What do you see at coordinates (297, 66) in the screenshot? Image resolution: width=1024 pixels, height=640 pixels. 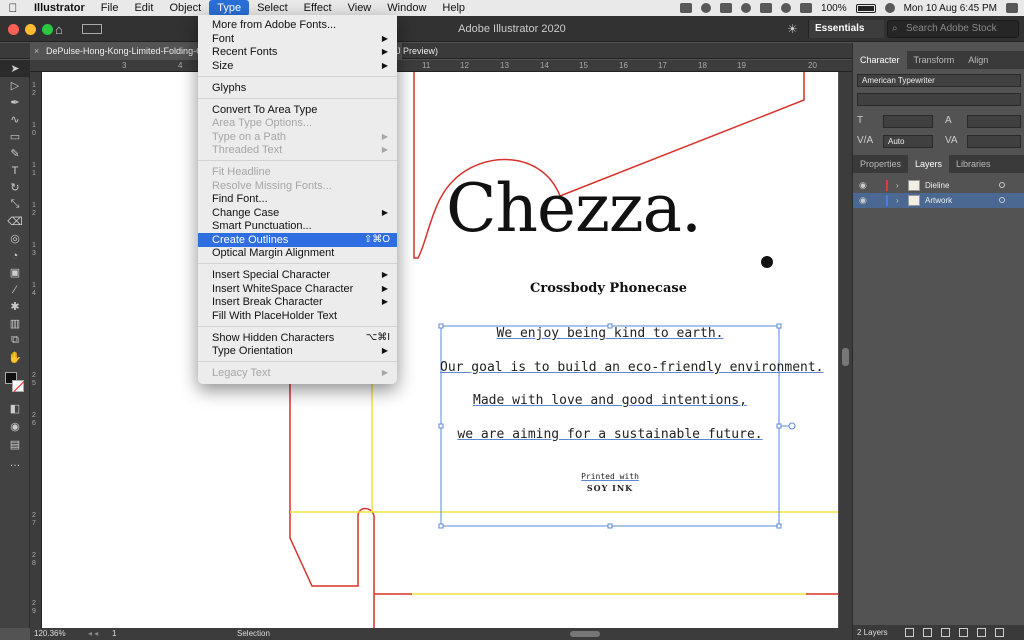 I see `menu-item-size: Size ▶` at bounding box center [297, 66].